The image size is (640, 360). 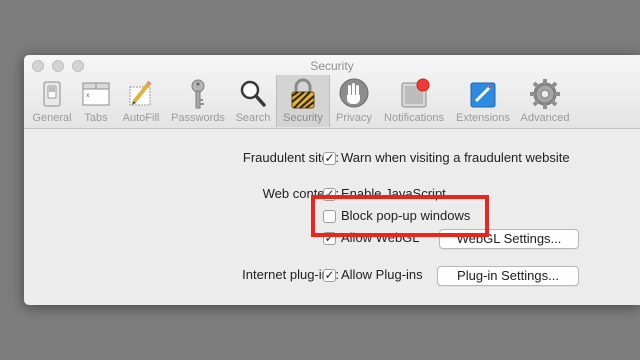 I want to click on puzzle-icon, so click(x=483, y=95).